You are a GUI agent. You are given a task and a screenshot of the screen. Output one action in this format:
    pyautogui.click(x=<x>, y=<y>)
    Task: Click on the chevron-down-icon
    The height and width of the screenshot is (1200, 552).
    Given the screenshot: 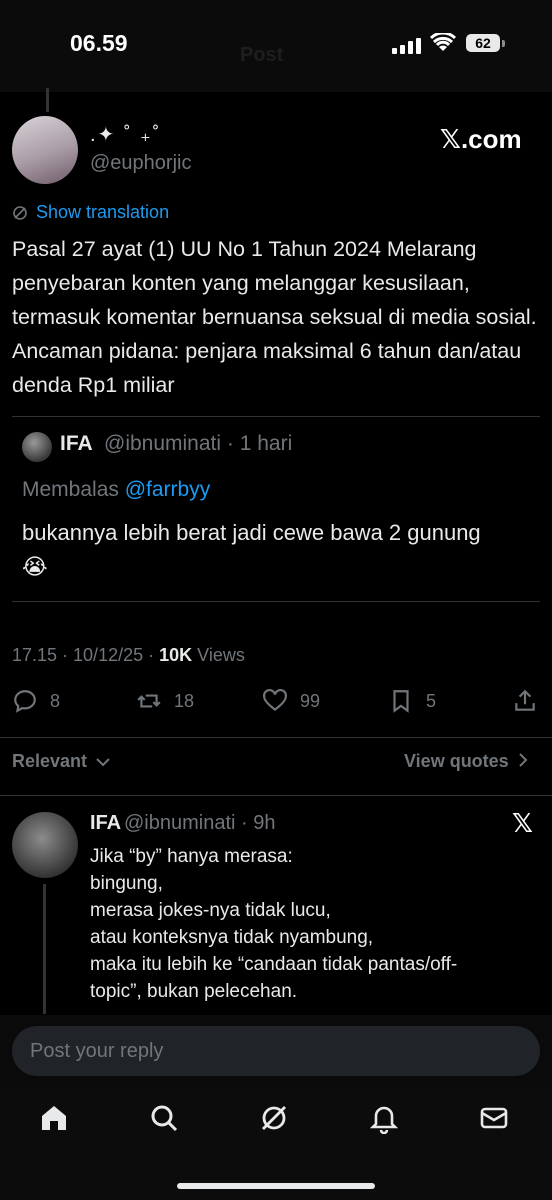 What is the action you would take?
    pyautogui.click(x=103, y=762)
    